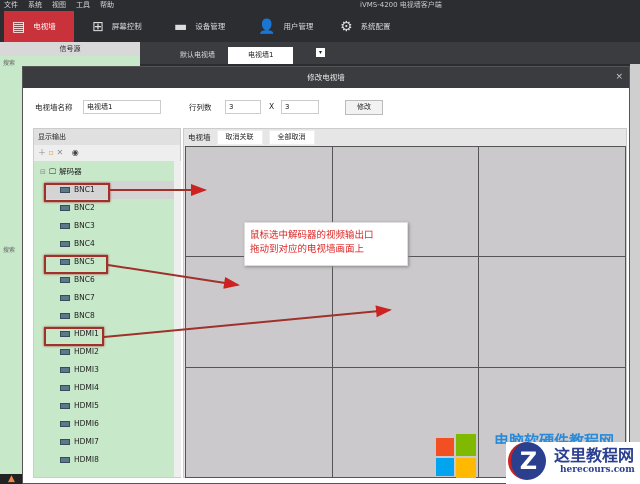 Image resolution: width=640 pixels, height=484 pixels. Describe the element at coordinates (456, 456) in the screenshot. I see `windows-logo` at that location.